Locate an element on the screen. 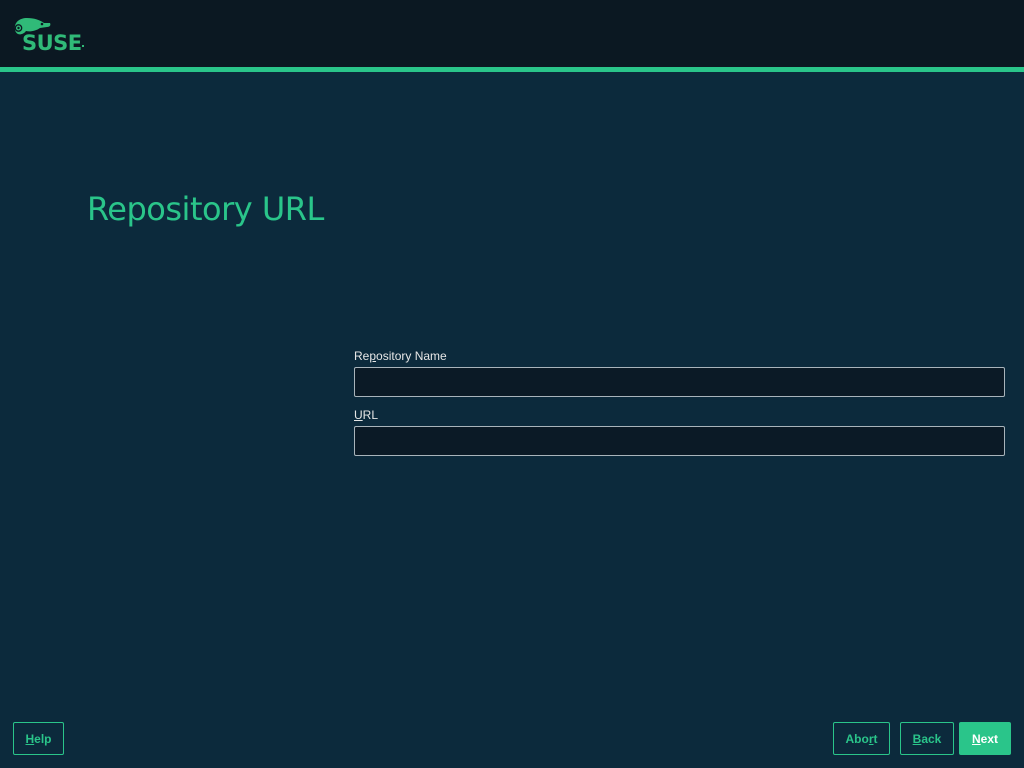 This screenshot has height=768, width=1024. button-label: elp is located at coordinates (43, 738).